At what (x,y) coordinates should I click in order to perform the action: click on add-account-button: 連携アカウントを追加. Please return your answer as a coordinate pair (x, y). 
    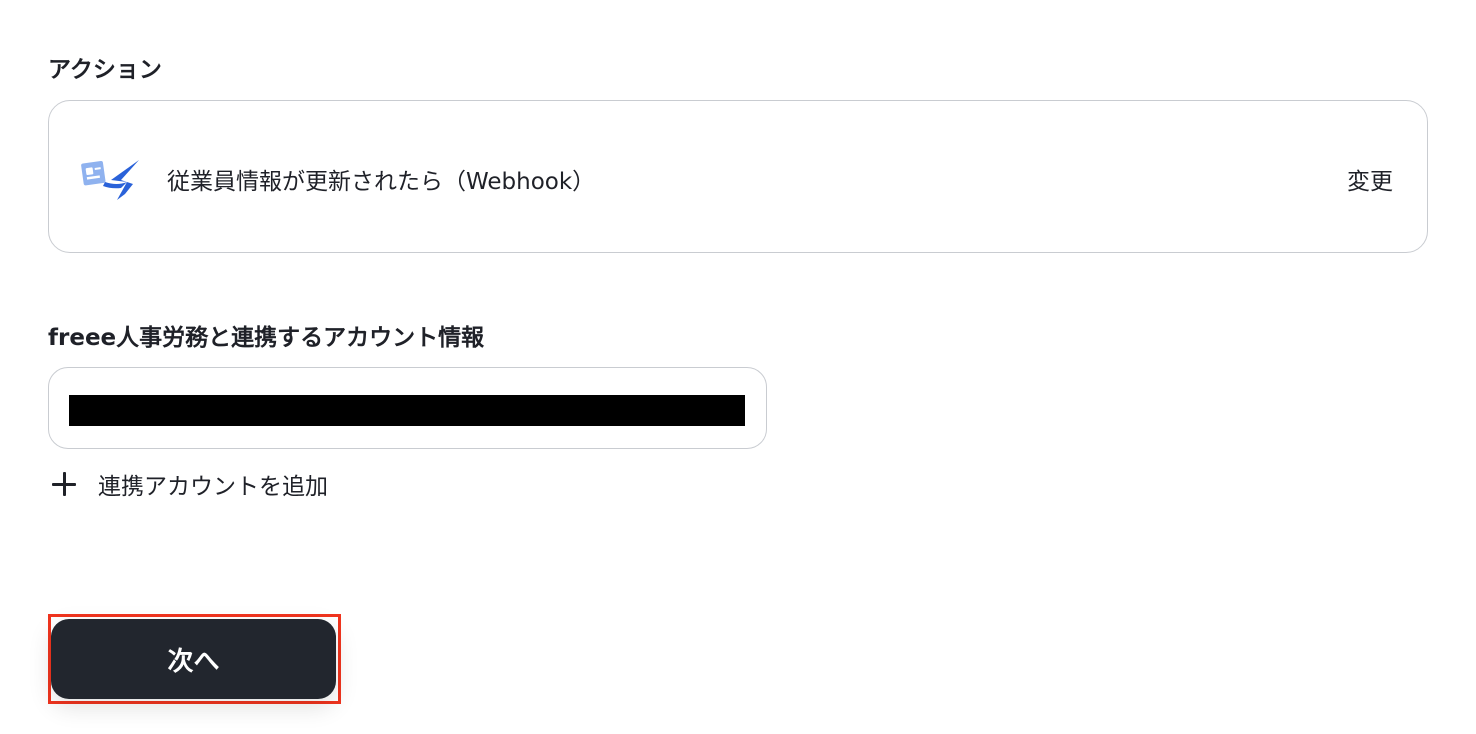
    Looking at the image, I should click on (190, 484).